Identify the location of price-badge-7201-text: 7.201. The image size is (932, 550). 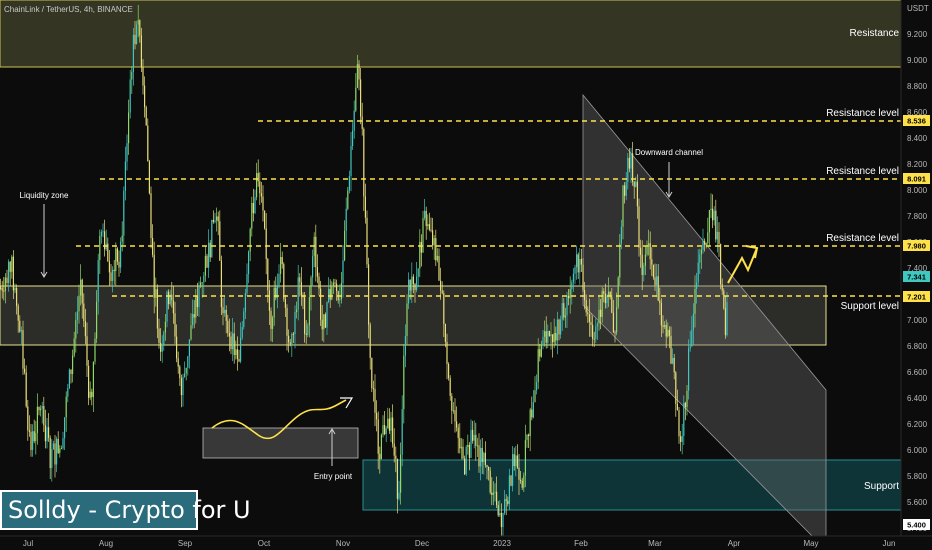
(916, 297).